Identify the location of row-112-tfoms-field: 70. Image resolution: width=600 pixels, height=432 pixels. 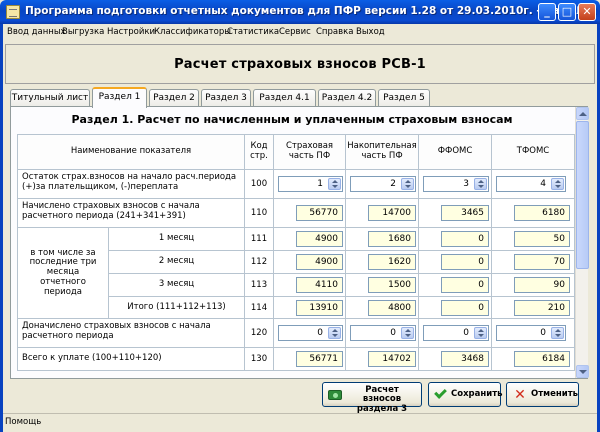
(542, 262).